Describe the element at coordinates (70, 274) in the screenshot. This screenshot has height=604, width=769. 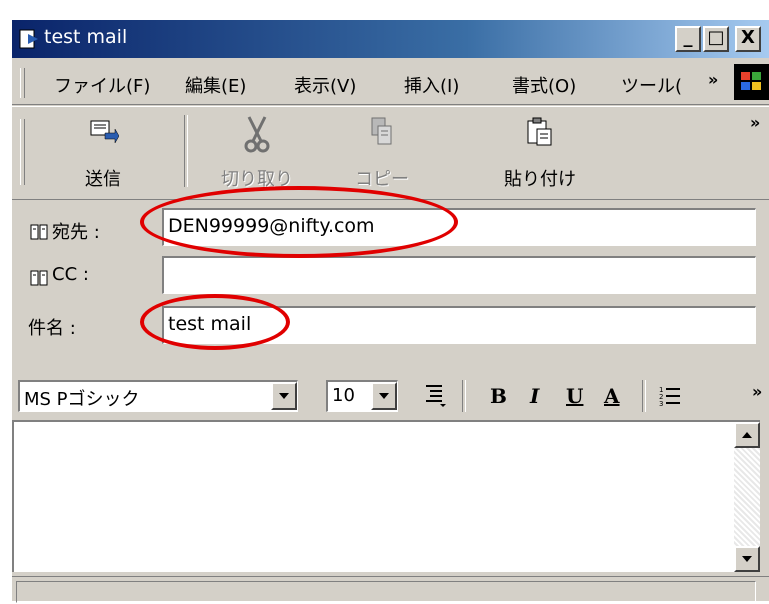
I see `cc-label: CC :` at that location.